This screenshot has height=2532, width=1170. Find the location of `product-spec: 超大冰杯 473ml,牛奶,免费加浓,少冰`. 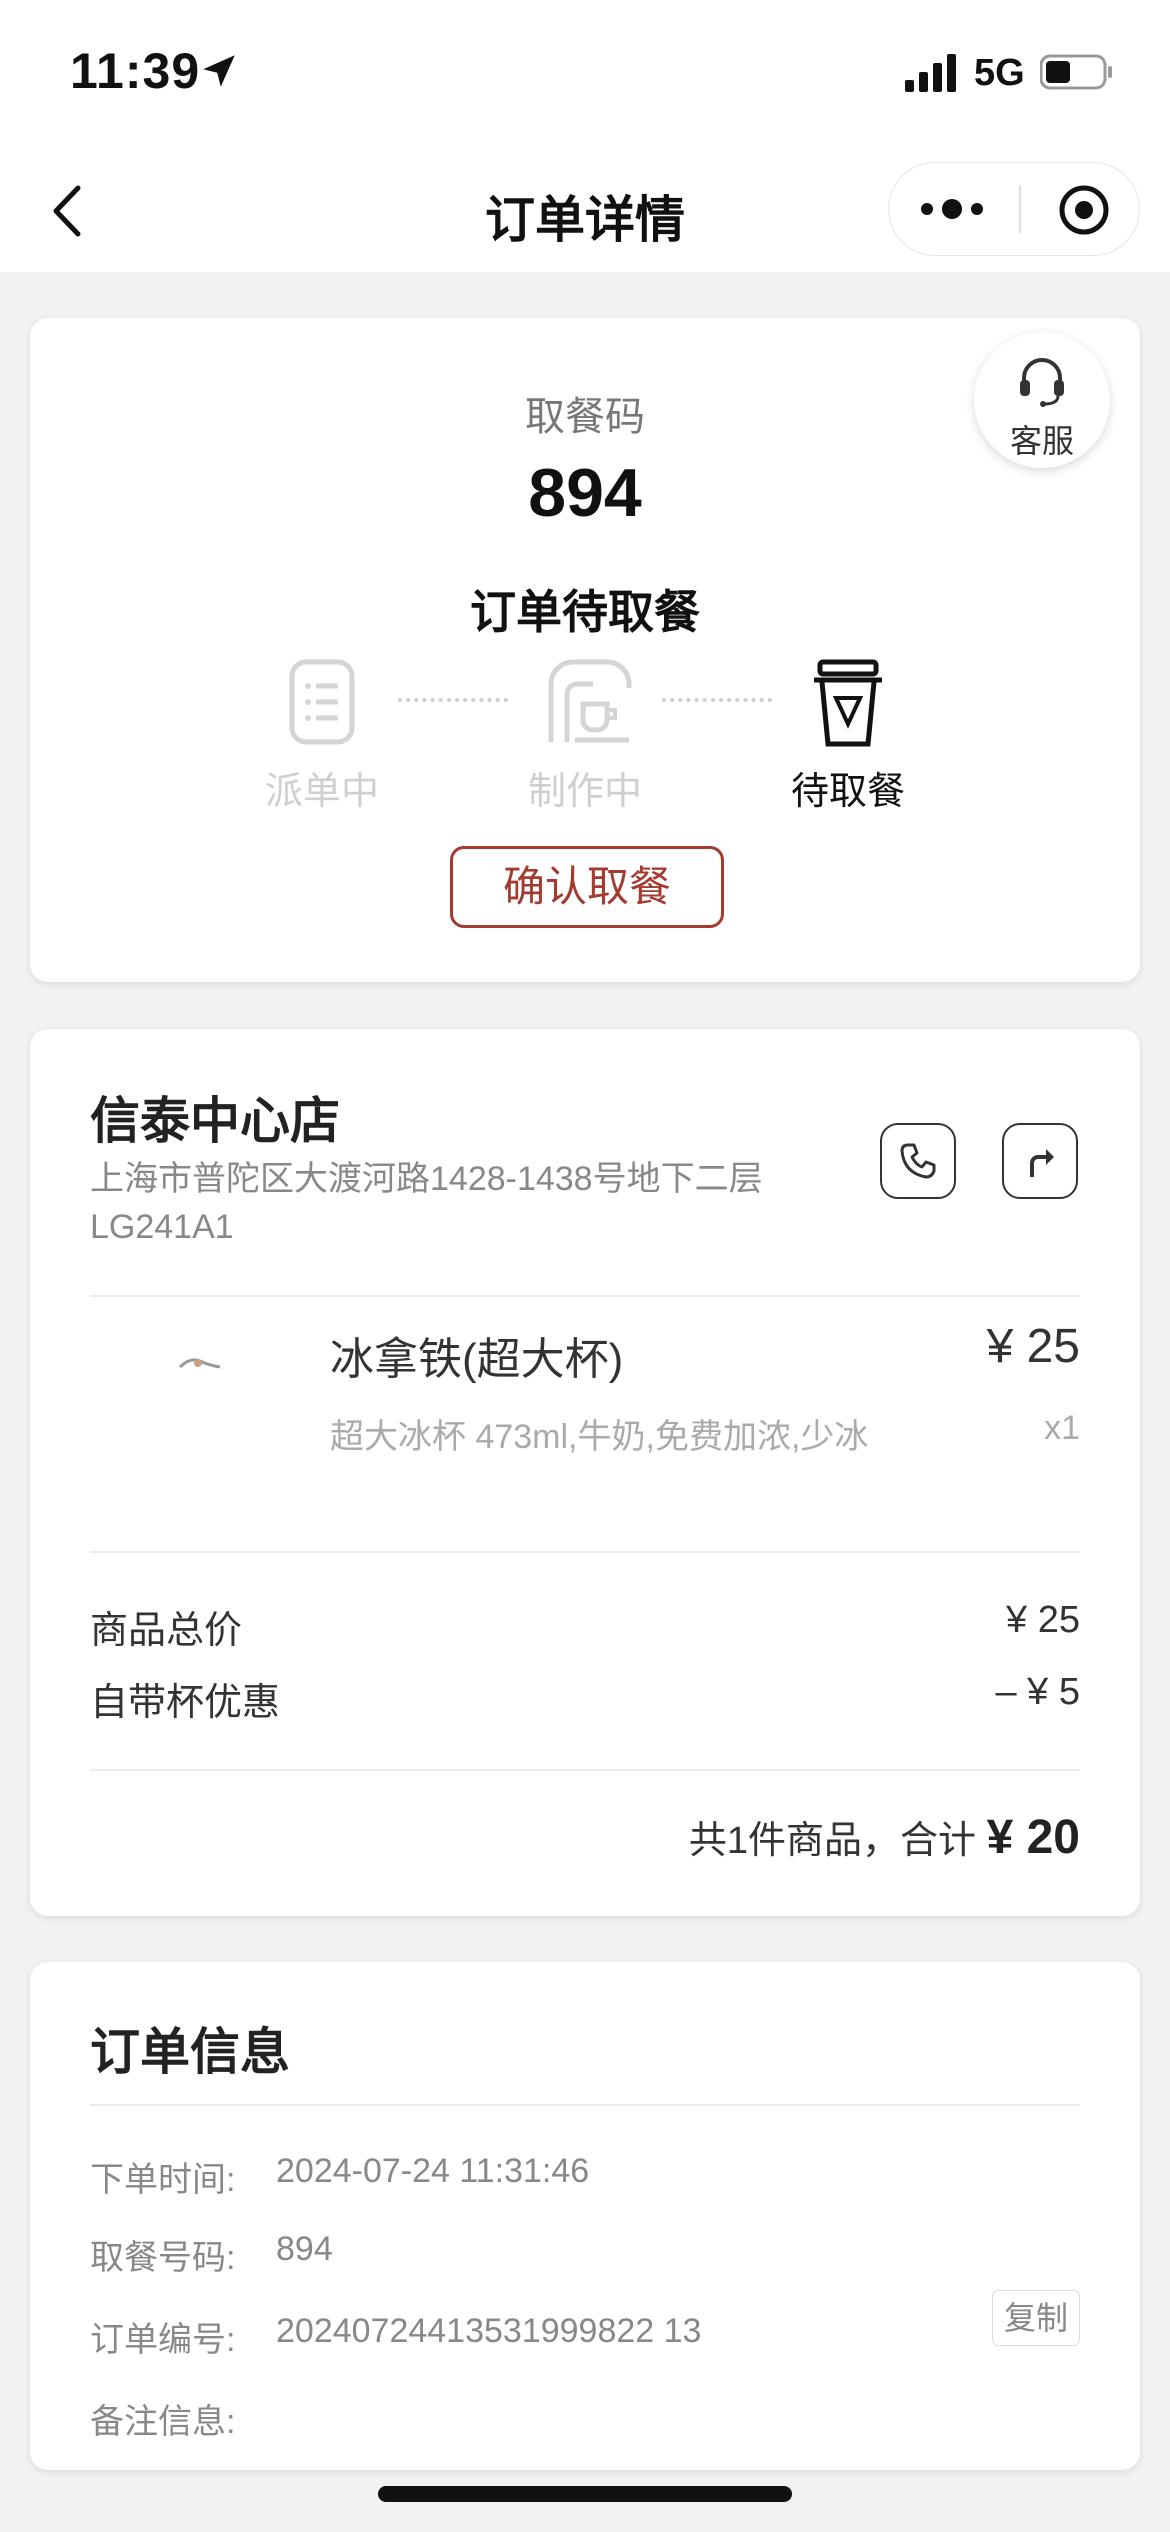

product-spec: 超大冰杯 473ml,牛奶,免费加浓,少冰 is located at coordinates (599, 1437).